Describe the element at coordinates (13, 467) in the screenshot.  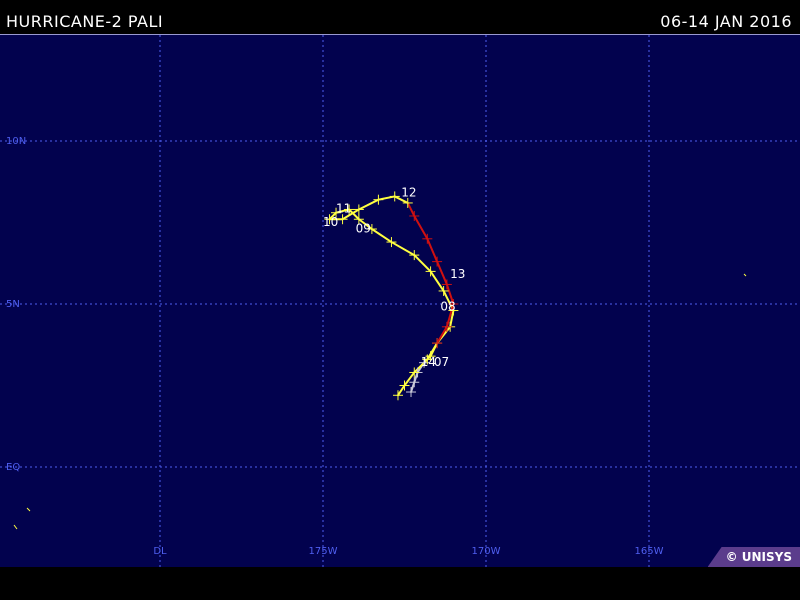
I see `lat-label: EQ` at that location.